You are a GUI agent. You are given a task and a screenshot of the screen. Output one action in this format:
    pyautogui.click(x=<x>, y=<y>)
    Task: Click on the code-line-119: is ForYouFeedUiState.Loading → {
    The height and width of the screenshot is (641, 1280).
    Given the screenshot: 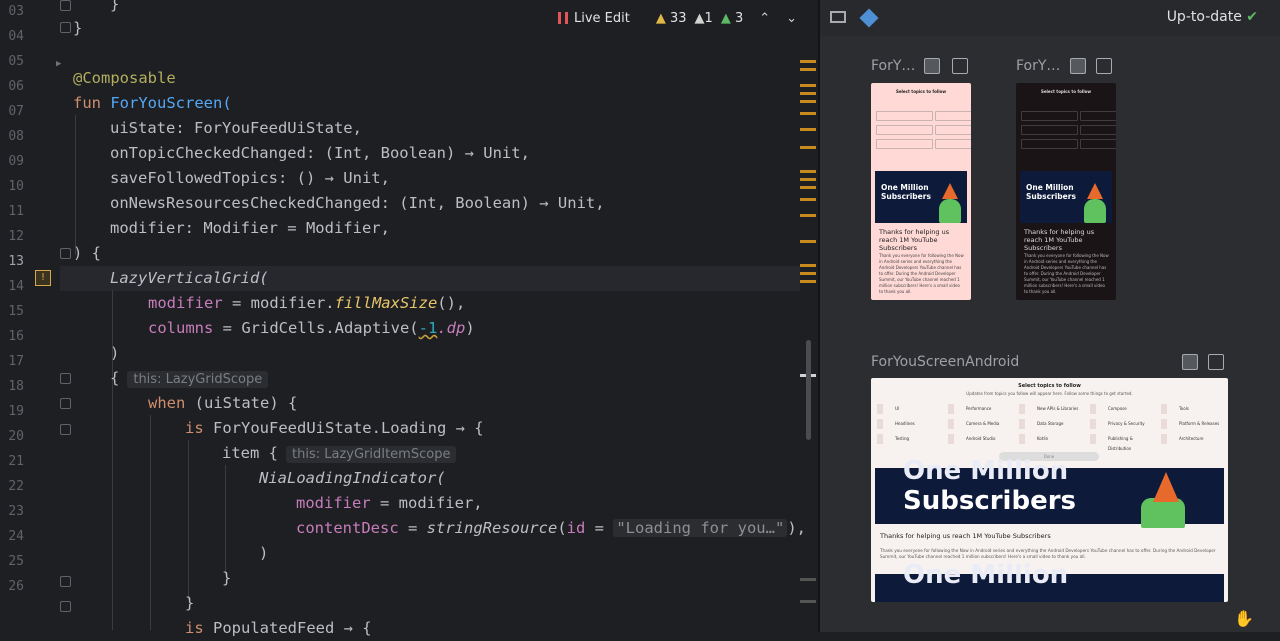 What is the action you would take?
    pyautogui.click(x=334, y=428)
    